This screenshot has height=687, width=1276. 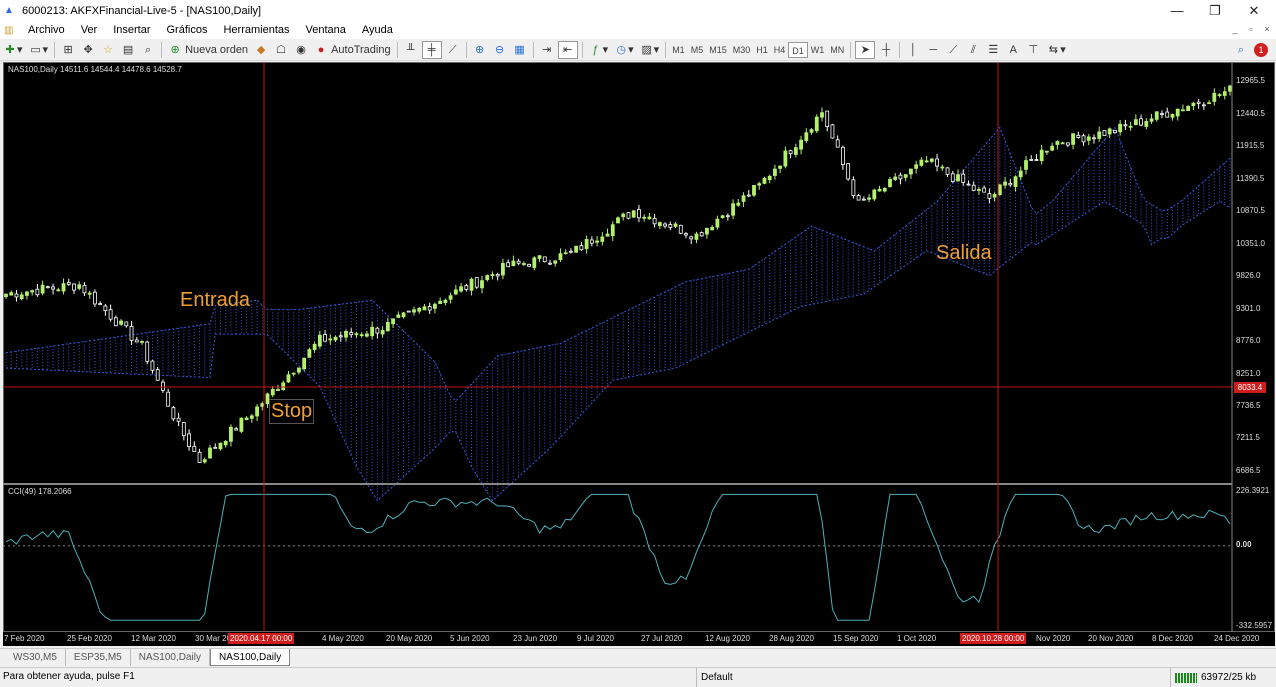 What do you see at coordinates (24, 638) in the screenshot?
I see `time-tick: 7 Feb 2020` at bounding box center [24, 638].